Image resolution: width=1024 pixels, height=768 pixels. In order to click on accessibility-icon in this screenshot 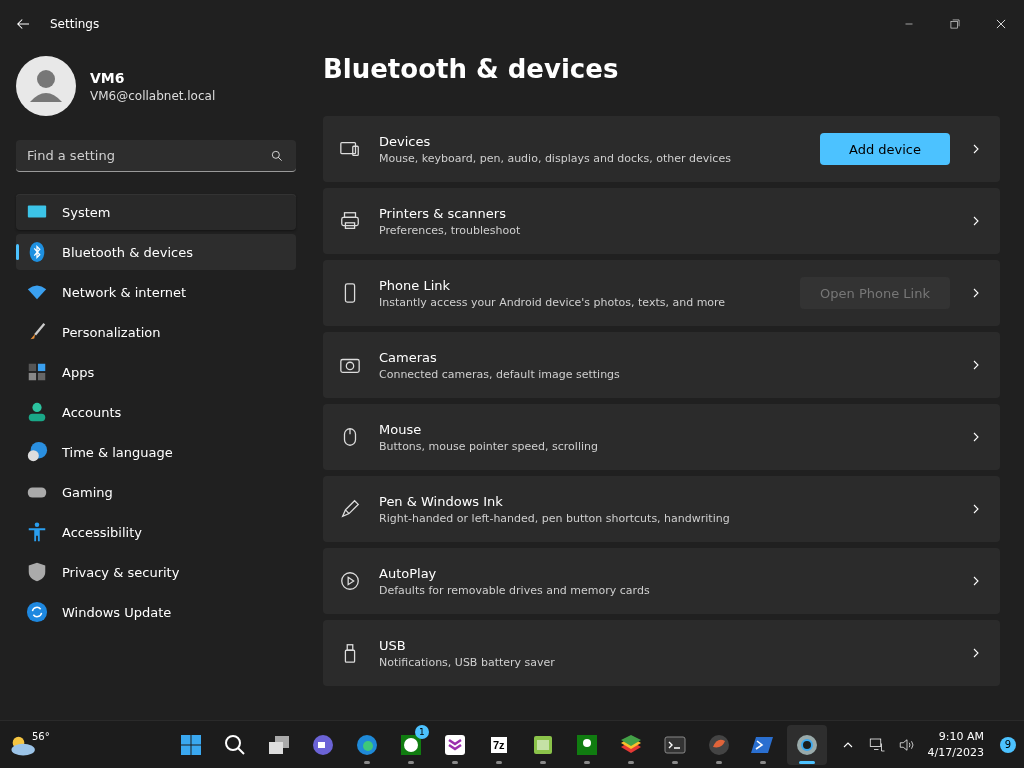, I will do `click(37, 532)`.